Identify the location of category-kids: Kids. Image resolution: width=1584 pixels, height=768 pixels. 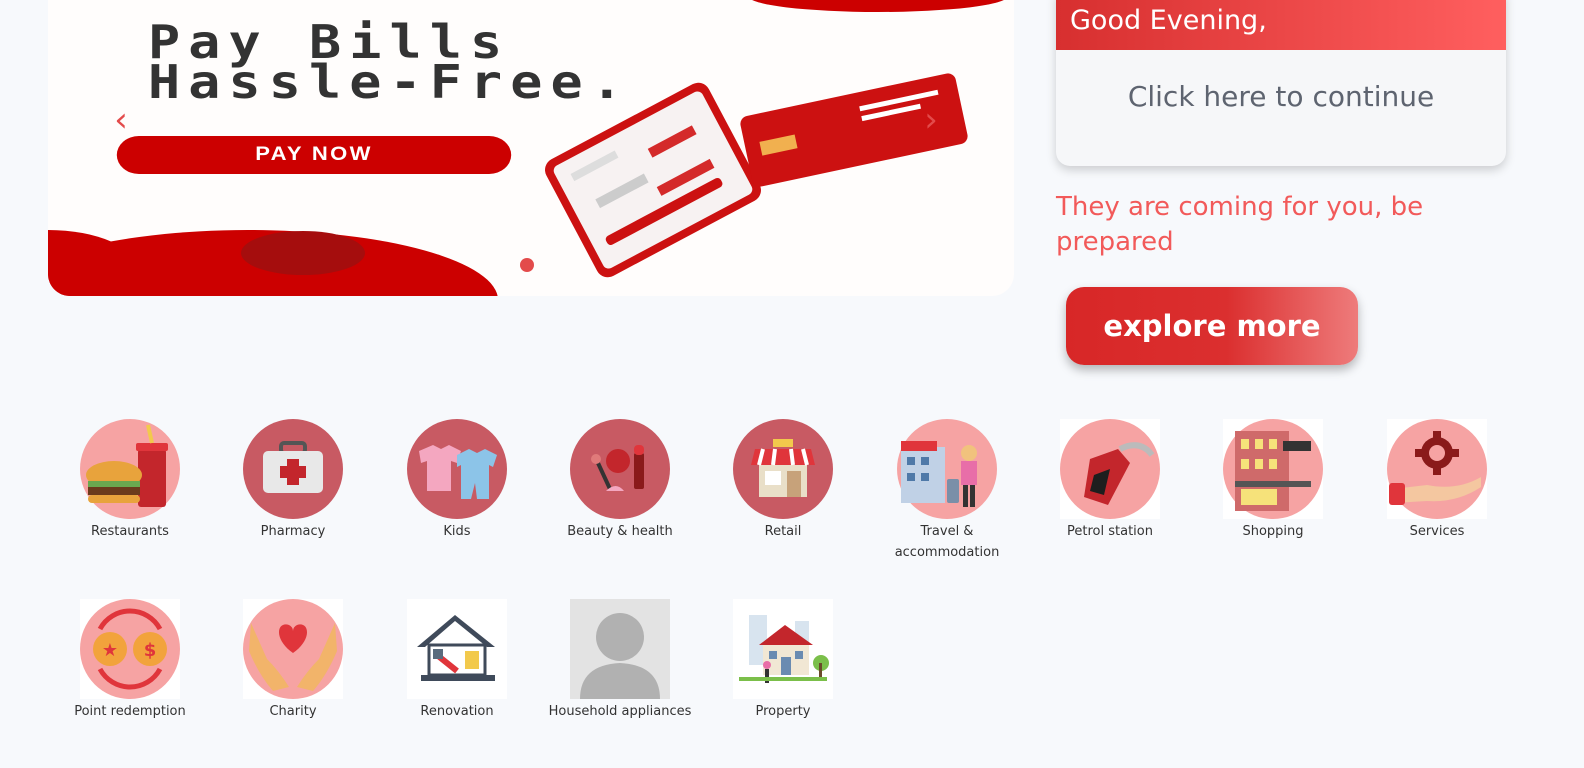
(457, 480).